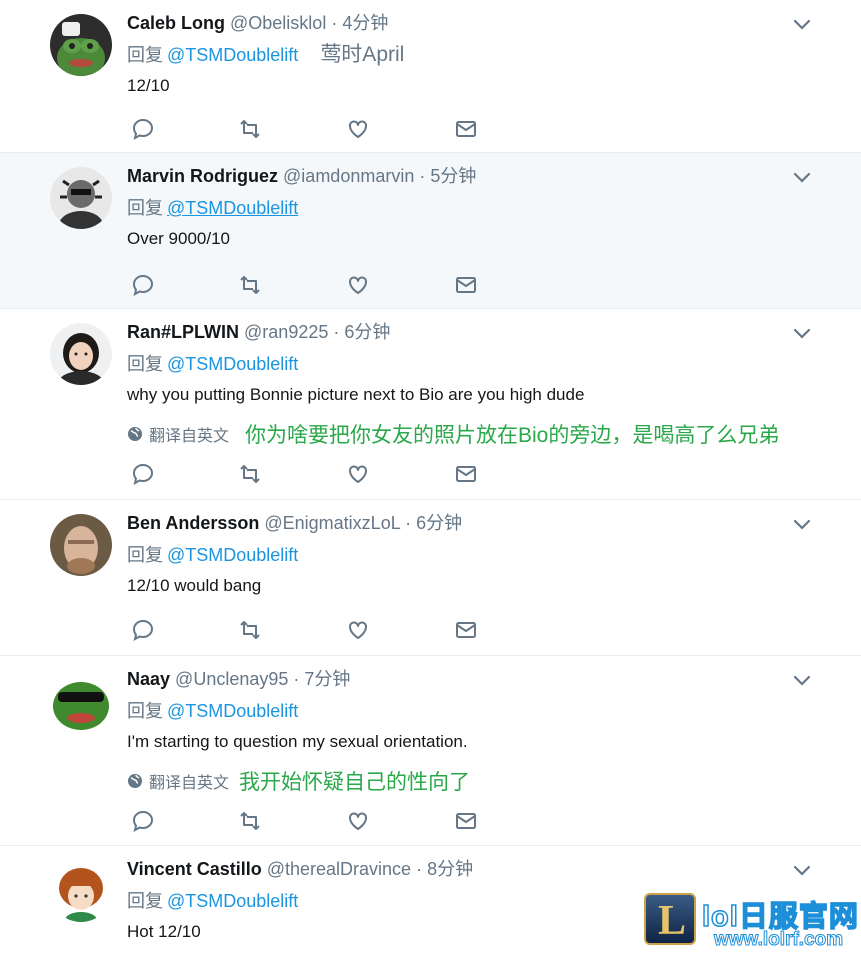  I want to click on lol-logo-icon: L, so click(670, 919).